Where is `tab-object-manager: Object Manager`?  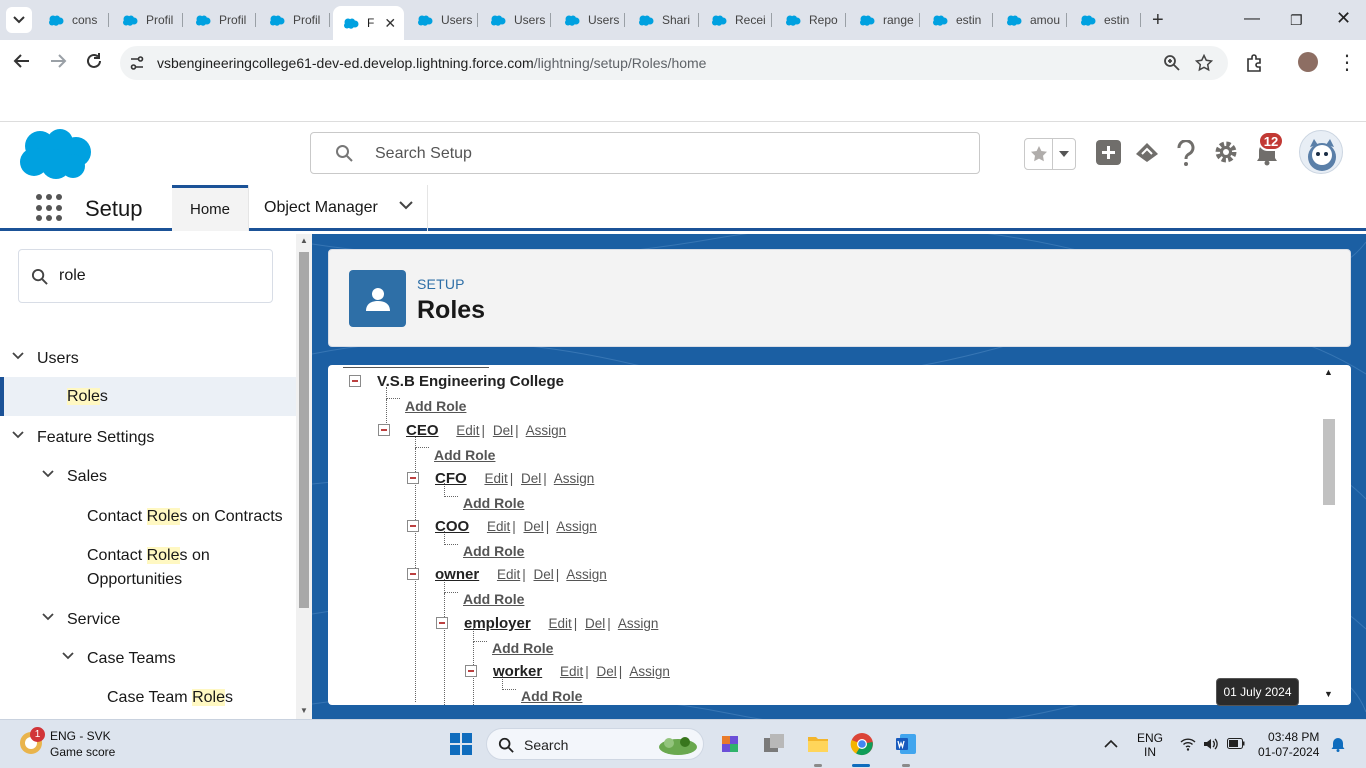
tab-object-manager: Object Manager is located at coordinates (338, 208).